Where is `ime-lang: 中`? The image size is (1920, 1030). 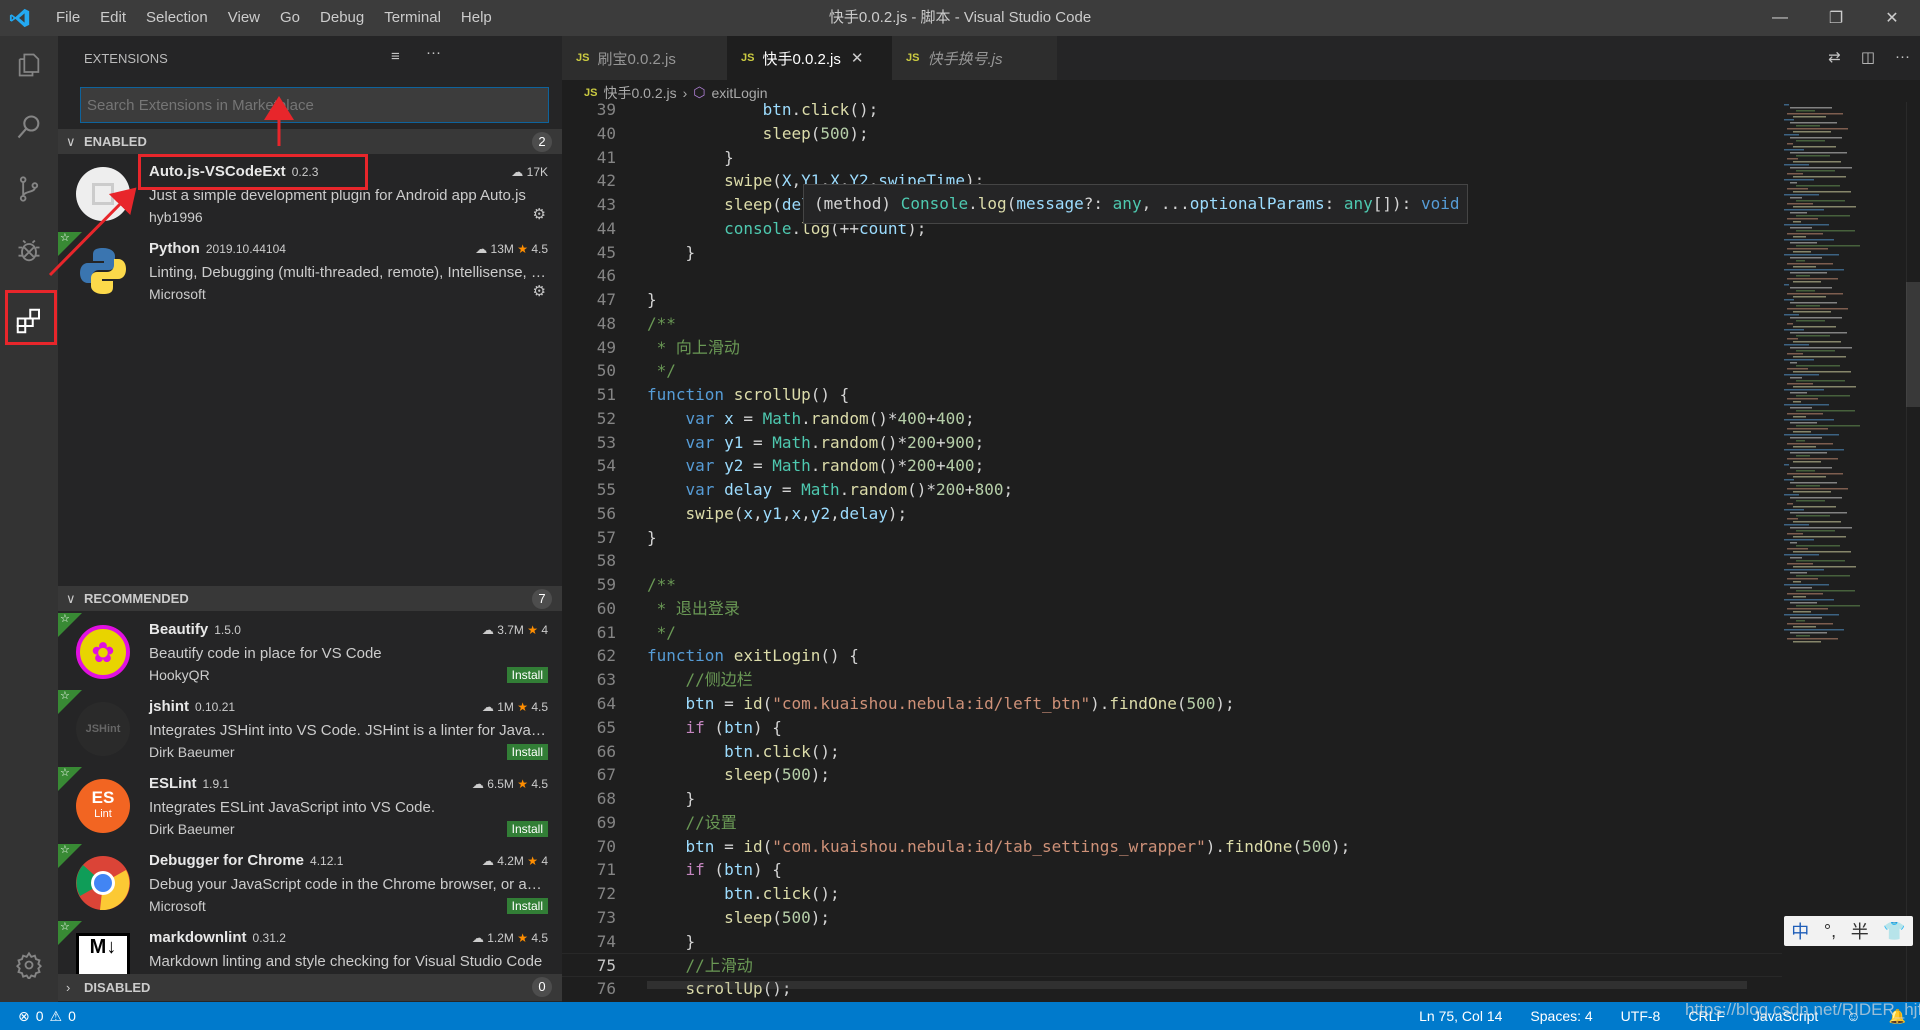 ime-lang: 中 is located at coordinates (1800, 931).